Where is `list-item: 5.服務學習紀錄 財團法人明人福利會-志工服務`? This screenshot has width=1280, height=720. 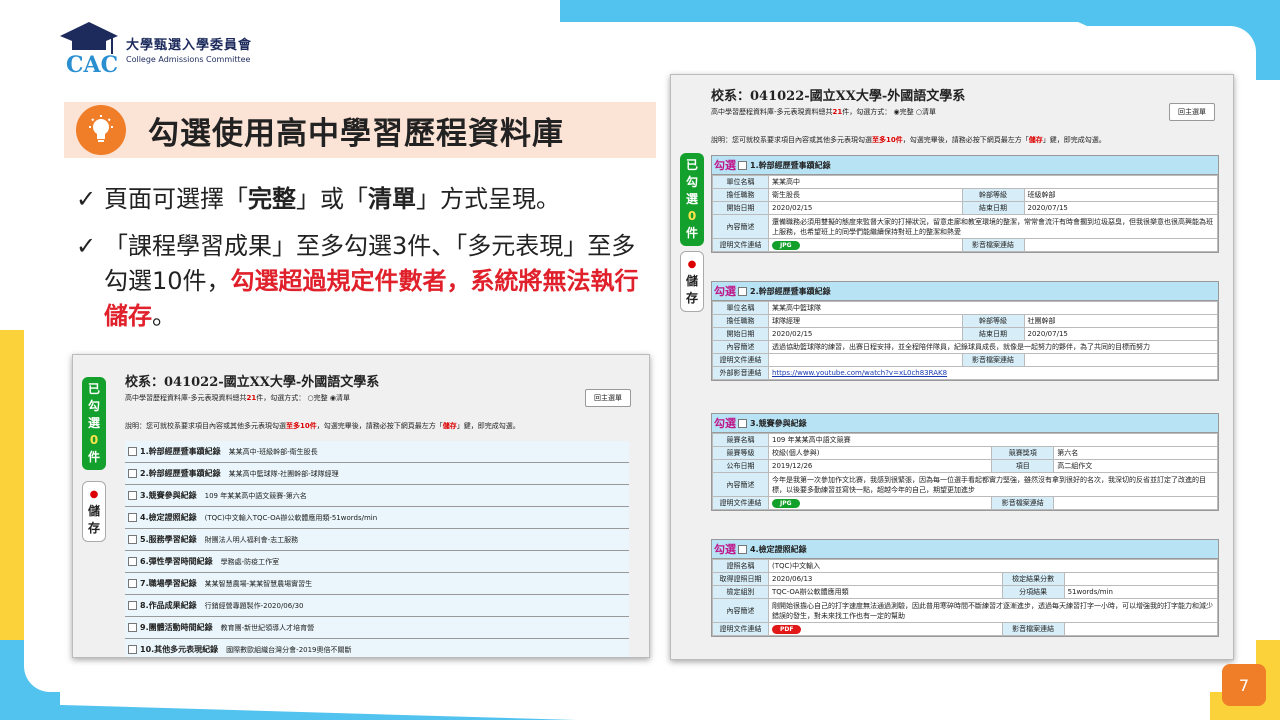 list-item: 5.服務學習紀錄 財團法人明人福利會-志工服務 is located at coordinates (377, 540).